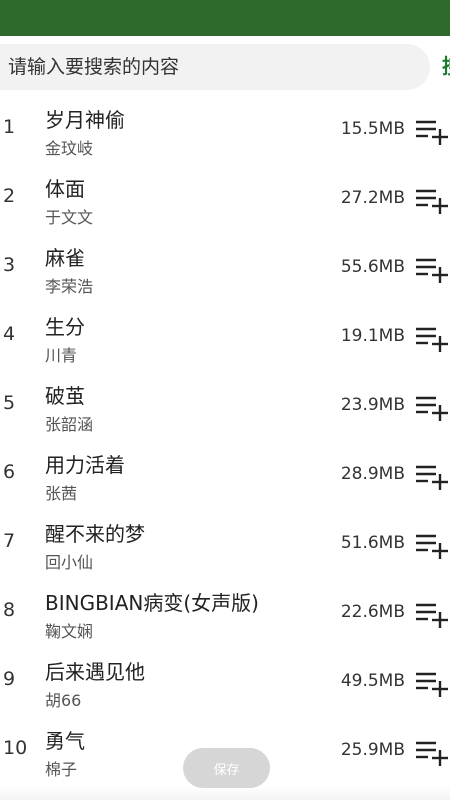 This screenshot has height=800, width=450. What do you see at coordinates (225, 337) in the screenshot?
I see `list-item: 4 生分 川青 19.1MB` at bounding box center [225, 337].